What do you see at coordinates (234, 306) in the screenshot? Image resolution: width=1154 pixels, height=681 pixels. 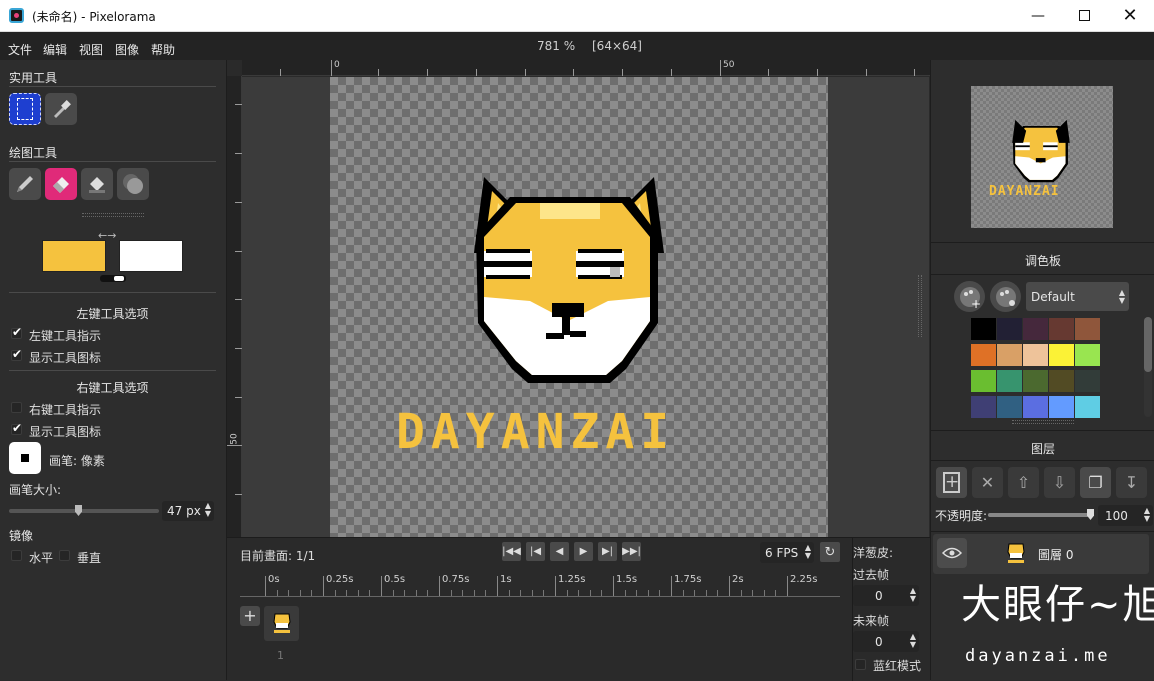 I see `vertical-ruler: 50` at bounding box center [234, 306].